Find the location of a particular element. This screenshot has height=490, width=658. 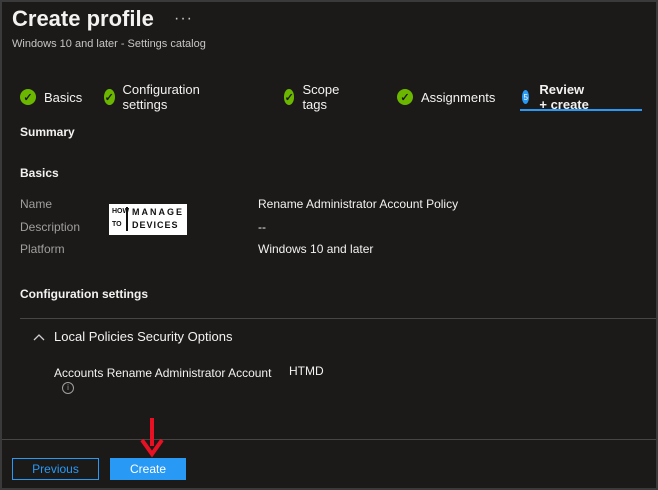

step-label: Assignments is located at coordinates (458, 97).